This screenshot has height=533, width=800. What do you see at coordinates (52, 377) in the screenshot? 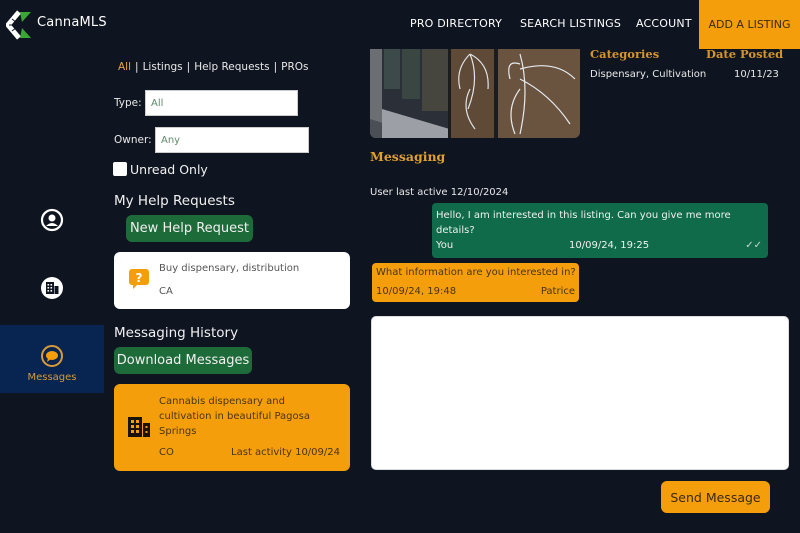
I see `rail-label-messages: Messages` at bounding box center [52, 377].